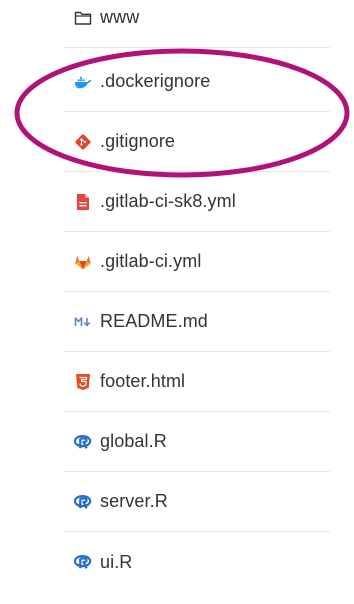 This screenshot has width=354, height=604. I want to click on file-name: server.R, so click(134, 501).